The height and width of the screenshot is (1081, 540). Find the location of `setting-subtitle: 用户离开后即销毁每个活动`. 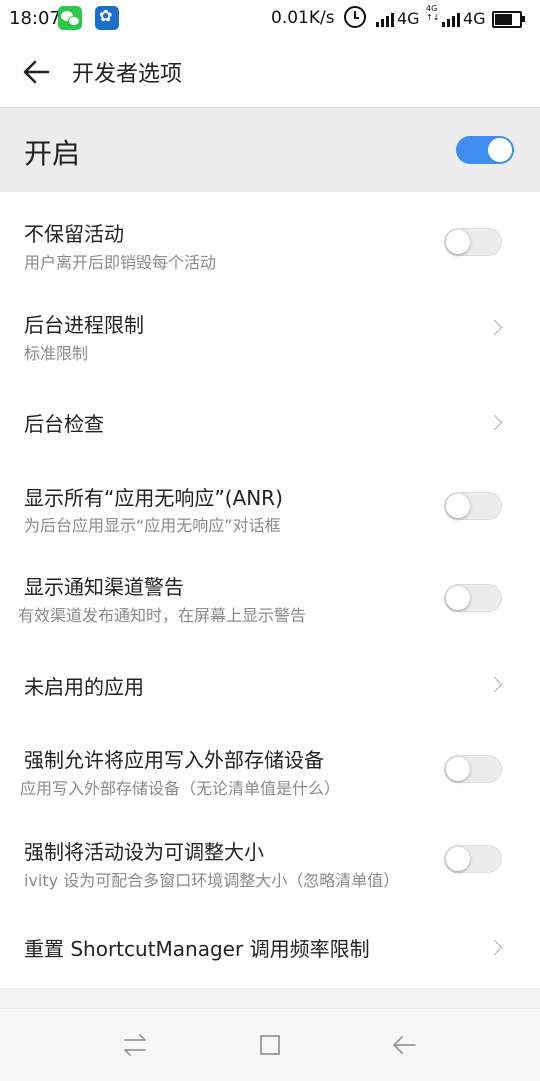

setting-subtitle: 用户离开后即销毁每个活动 is located at coordinates (120, 262).